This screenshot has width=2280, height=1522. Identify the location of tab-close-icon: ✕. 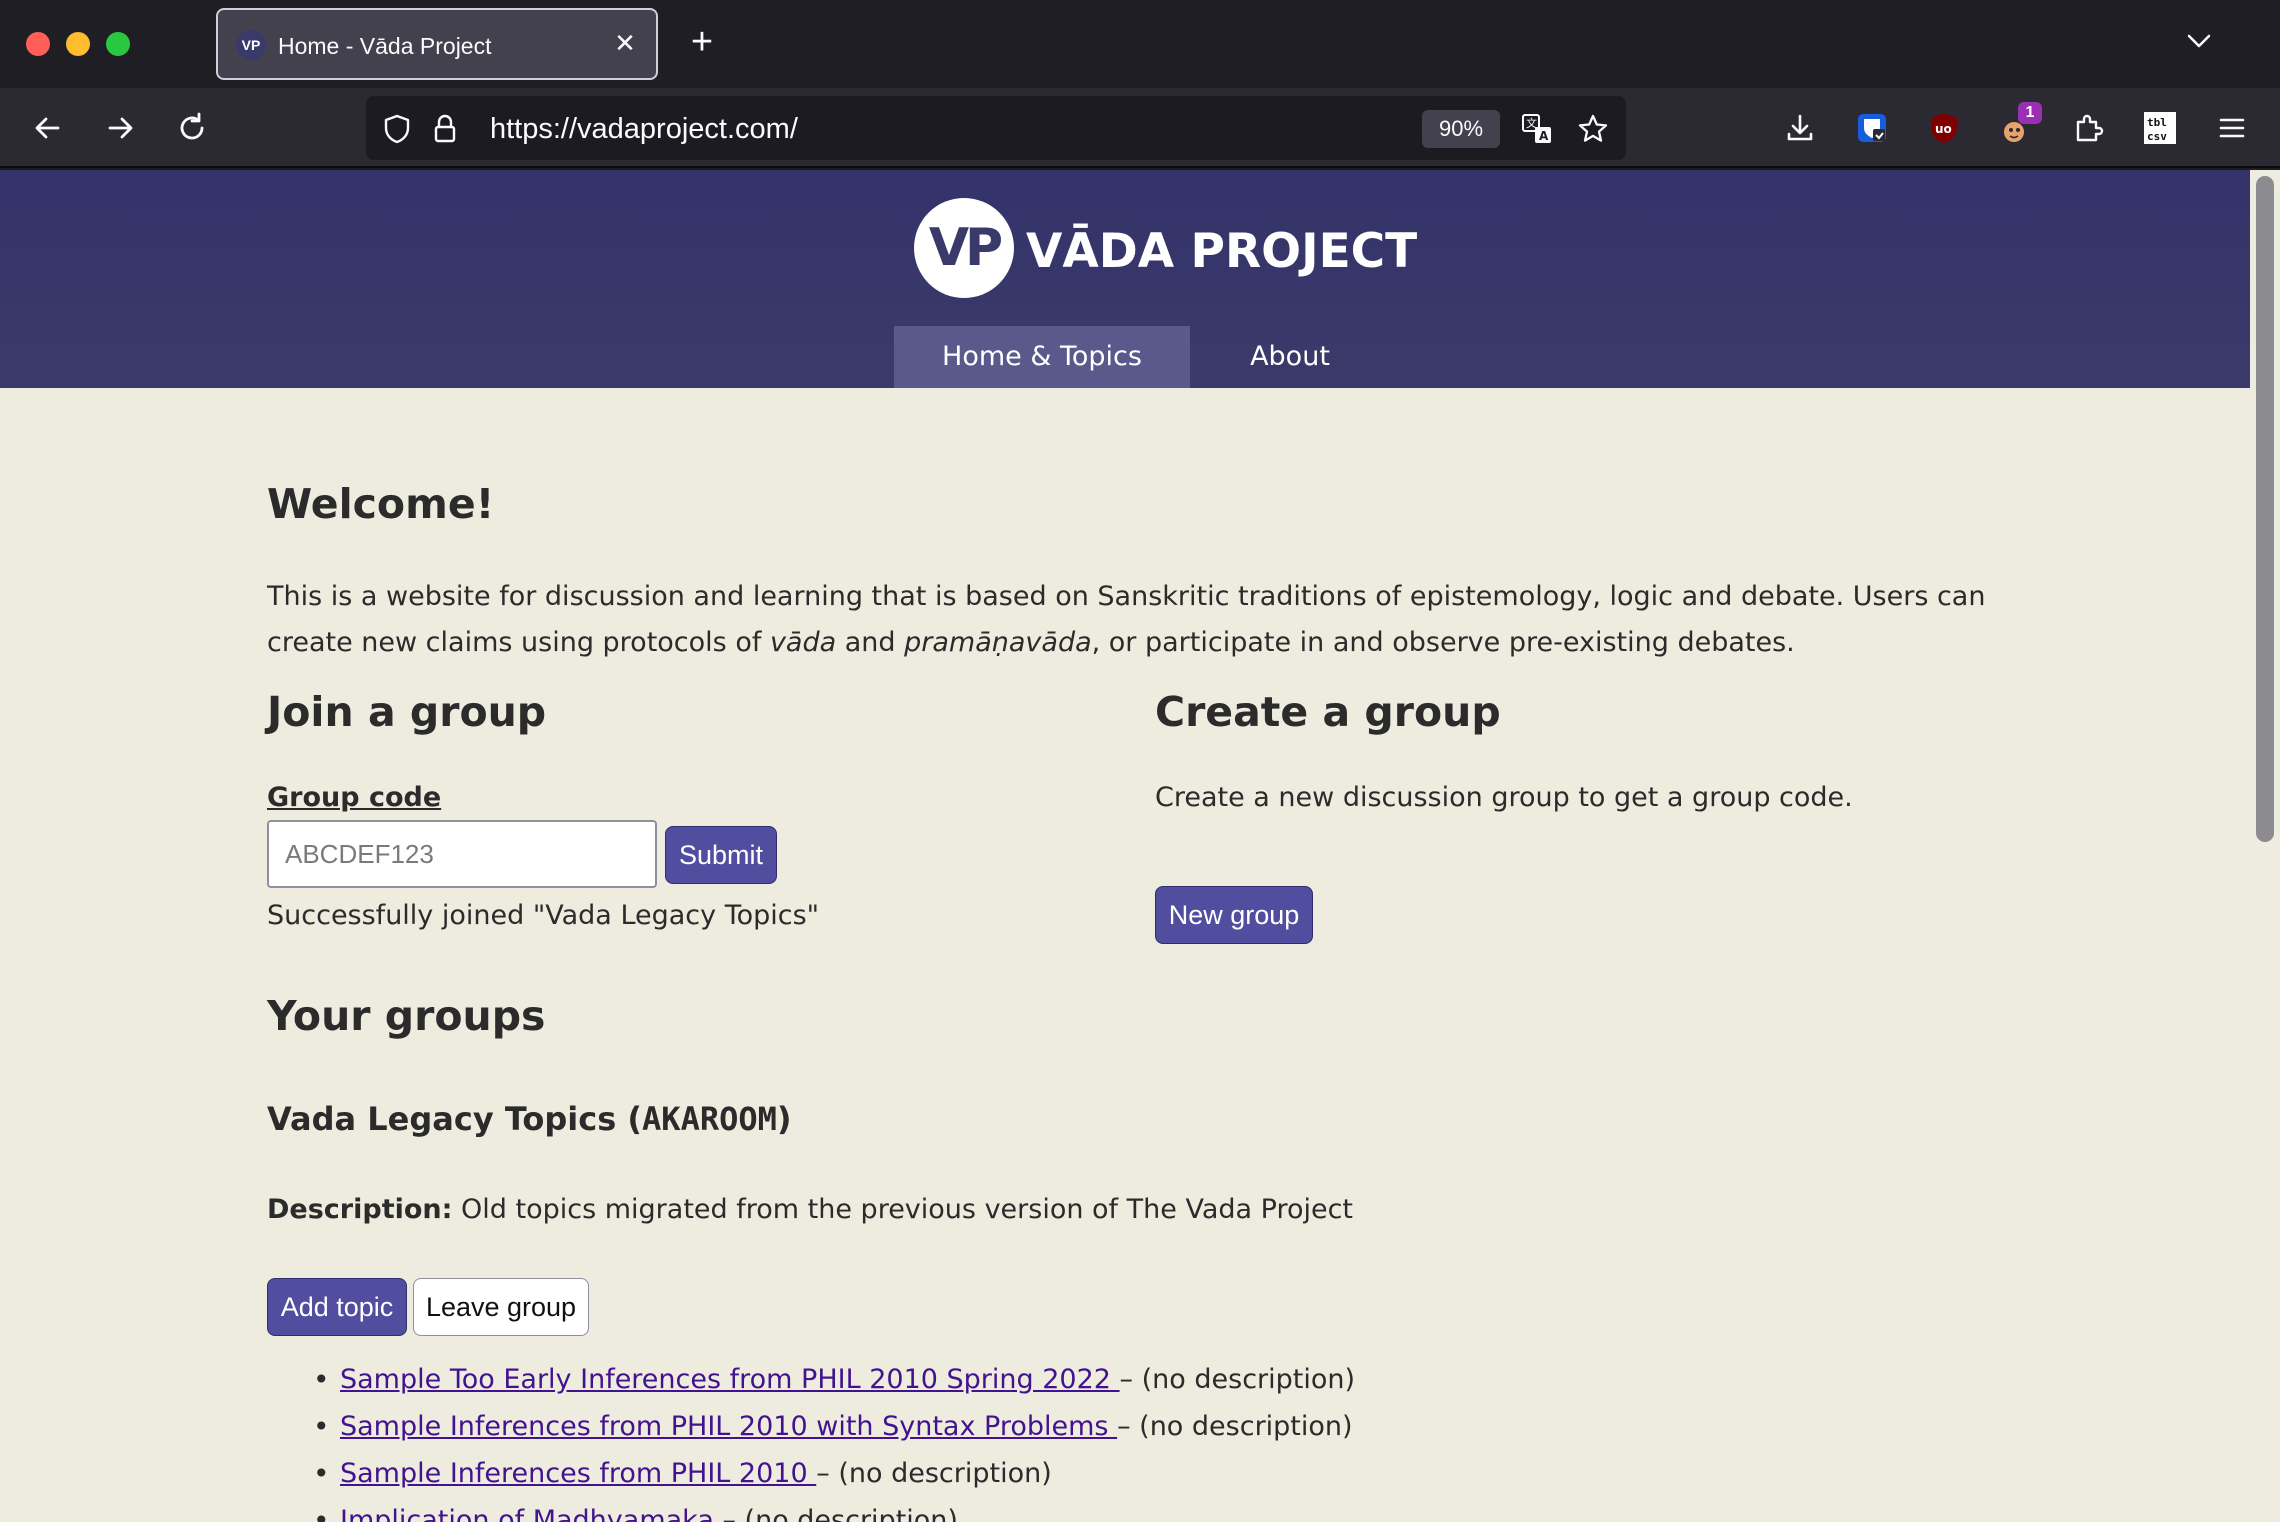
(625, 43).